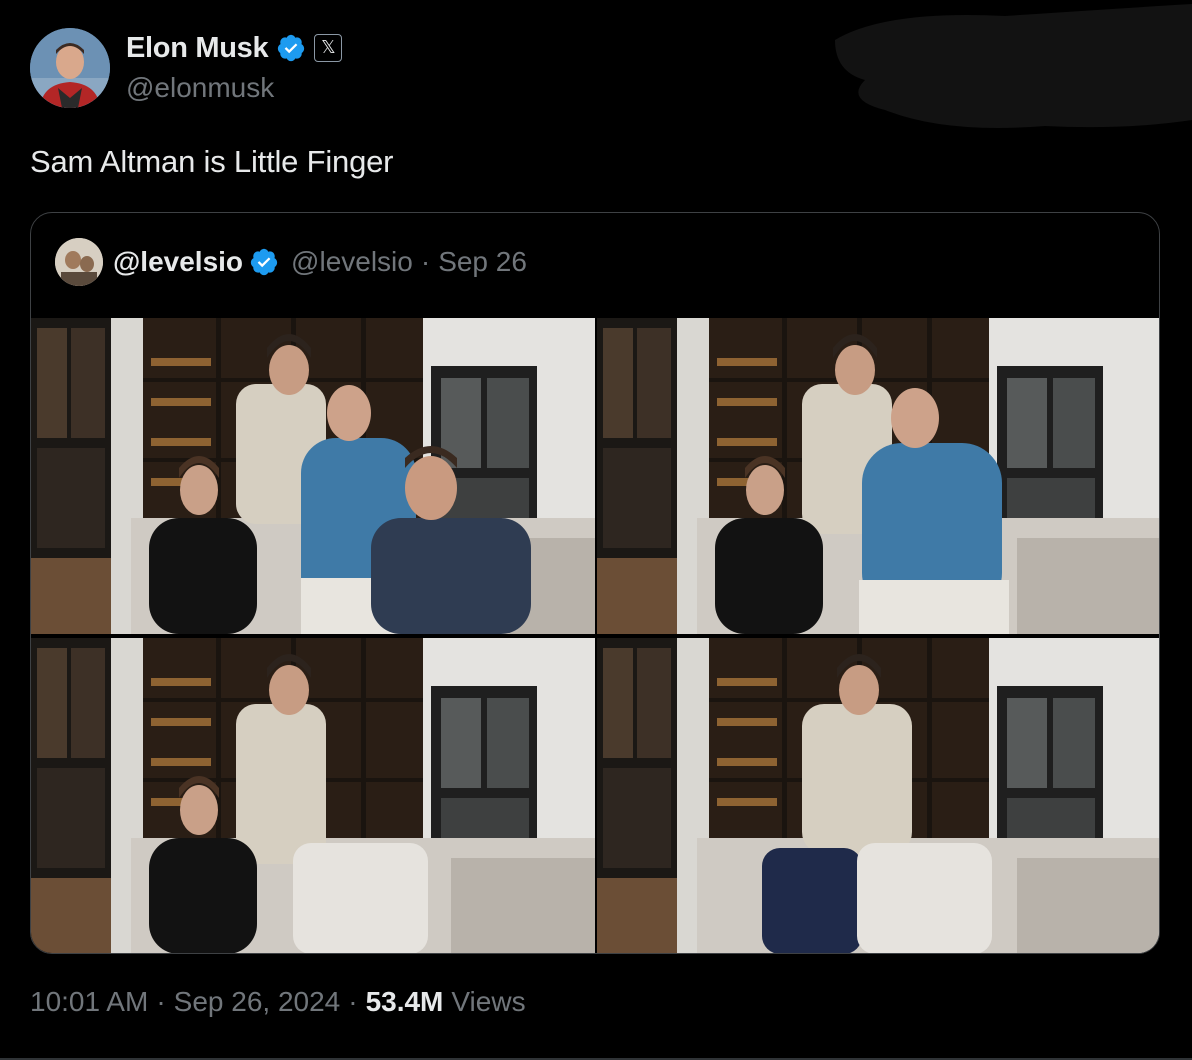 The height and width of the screenshot is (1060, 1192). I want to click on views-count: 53.4M, so click(405, 1002).